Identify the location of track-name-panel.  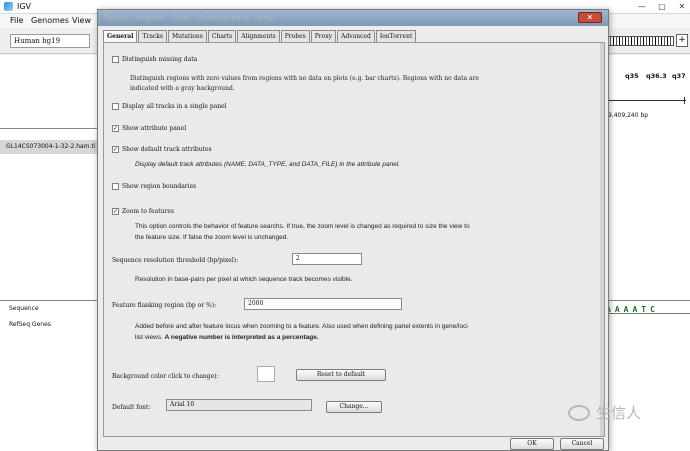
(50, 253).